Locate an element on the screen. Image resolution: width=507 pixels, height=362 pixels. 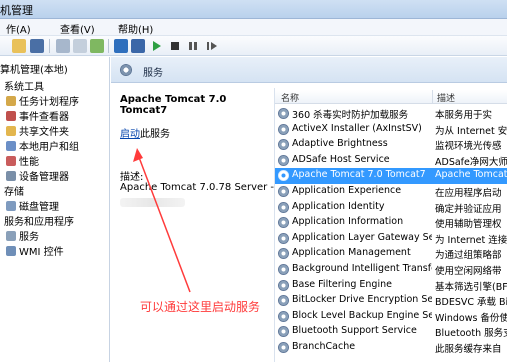
toolbar is located at coordinates (253, 46).